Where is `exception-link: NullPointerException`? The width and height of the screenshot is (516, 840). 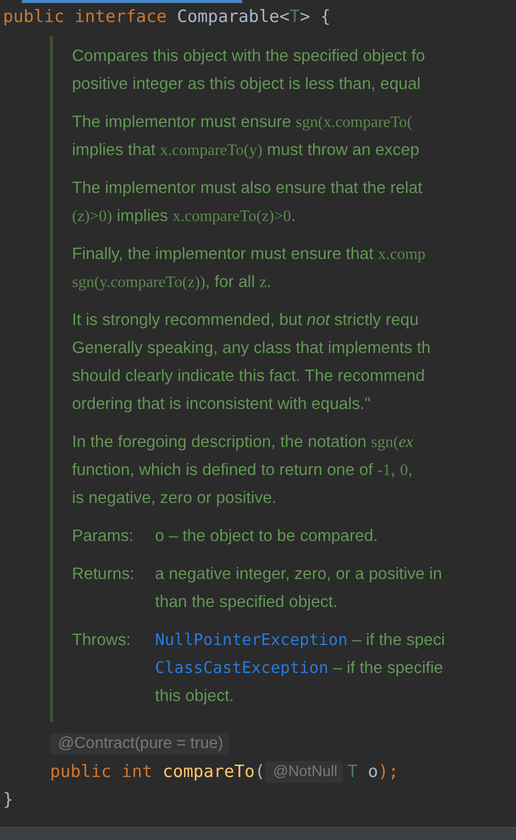 exception-link: NullPointerException is located at coordinates (251, 640).